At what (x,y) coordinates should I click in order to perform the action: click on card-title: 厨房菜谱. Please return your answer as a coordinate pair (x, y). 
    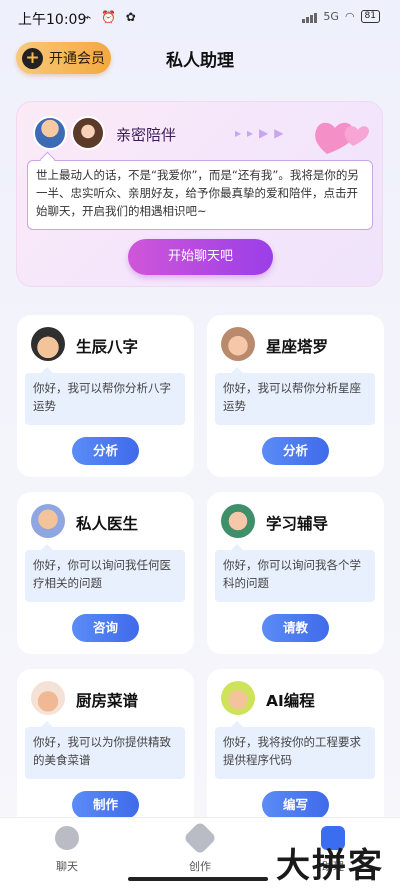
    Looking at the image, I should click on (107, 701).